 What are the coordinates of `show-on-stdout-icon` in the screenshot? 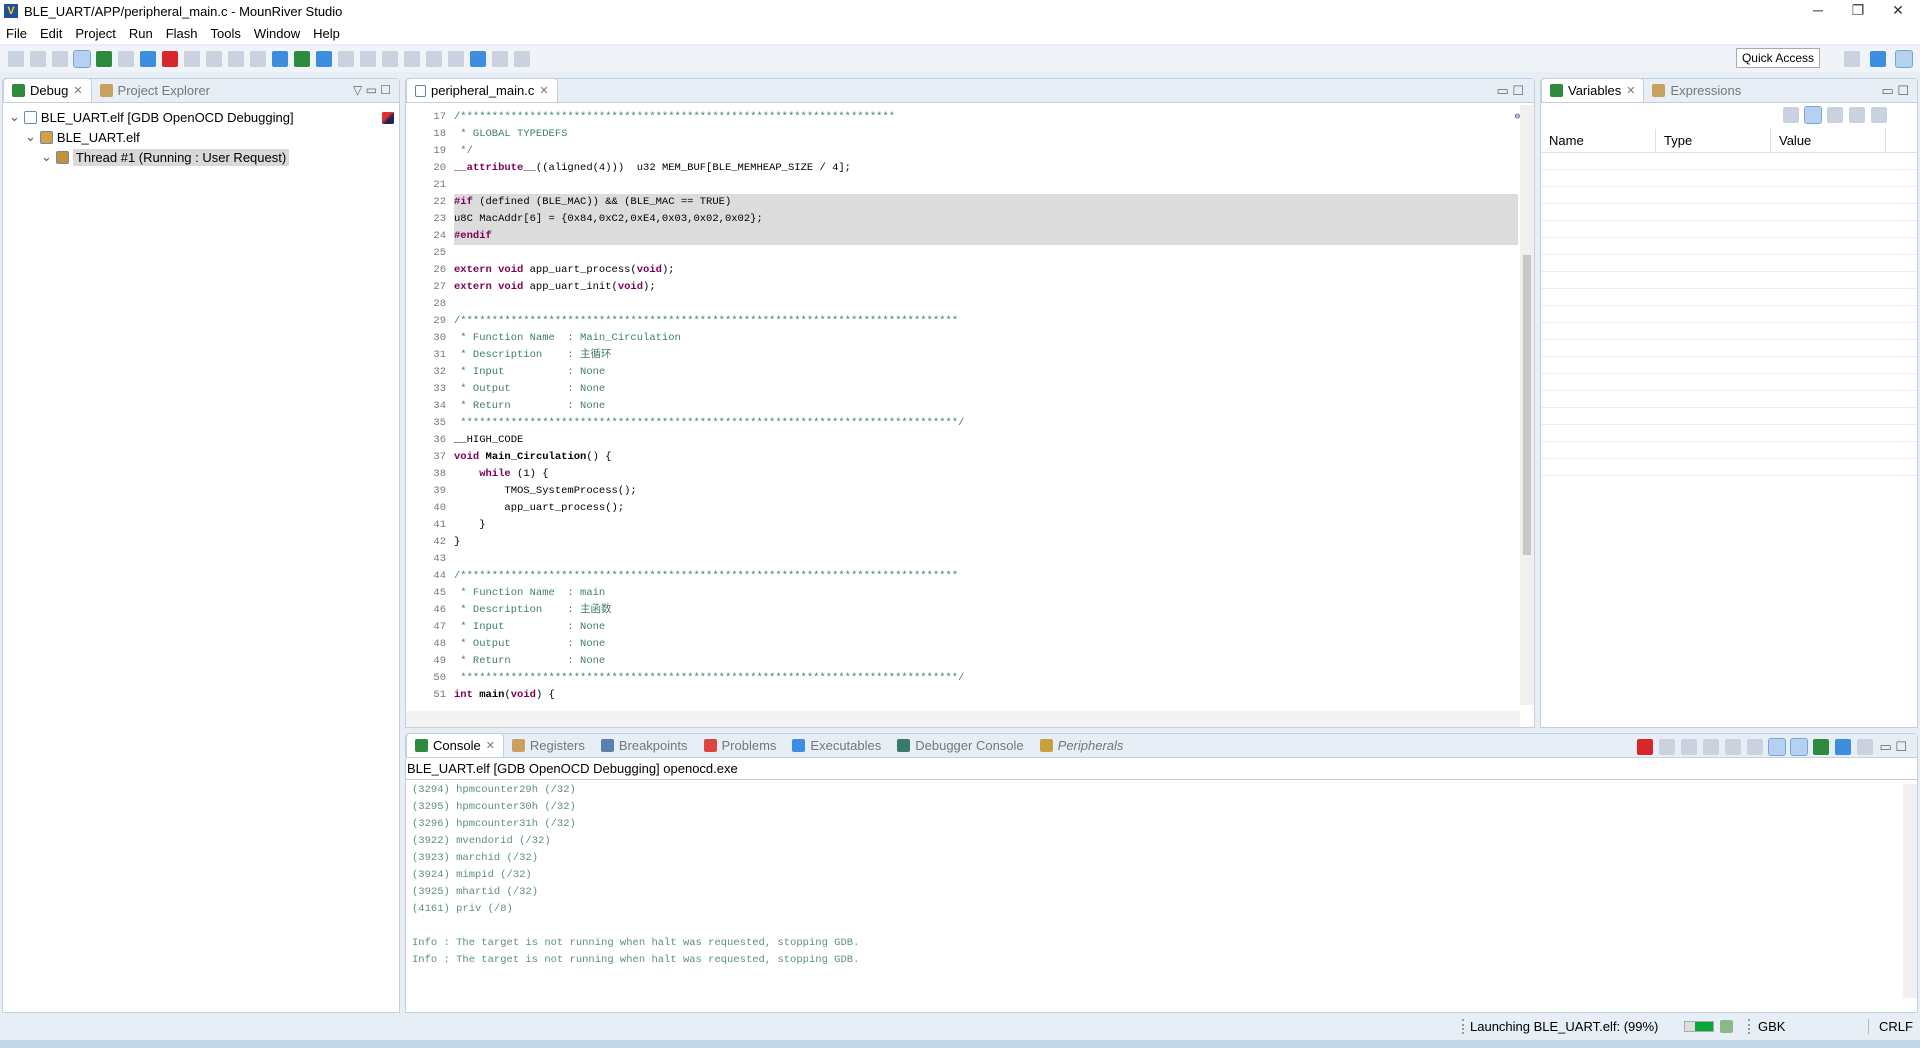 It's located at (1777, 747).